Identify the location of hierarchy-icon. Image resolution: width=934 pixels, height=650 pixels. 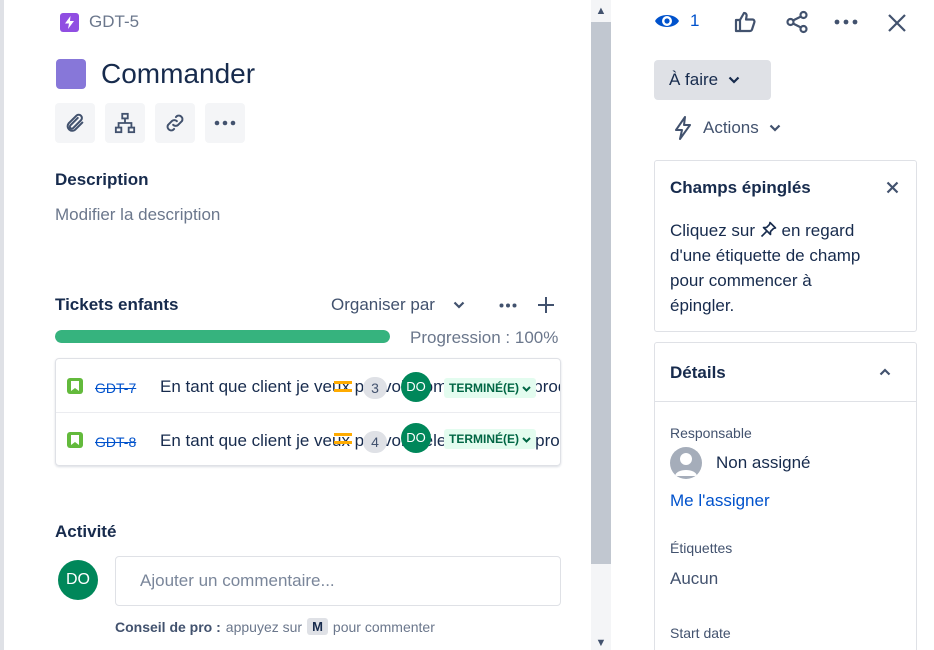
(125, 123).